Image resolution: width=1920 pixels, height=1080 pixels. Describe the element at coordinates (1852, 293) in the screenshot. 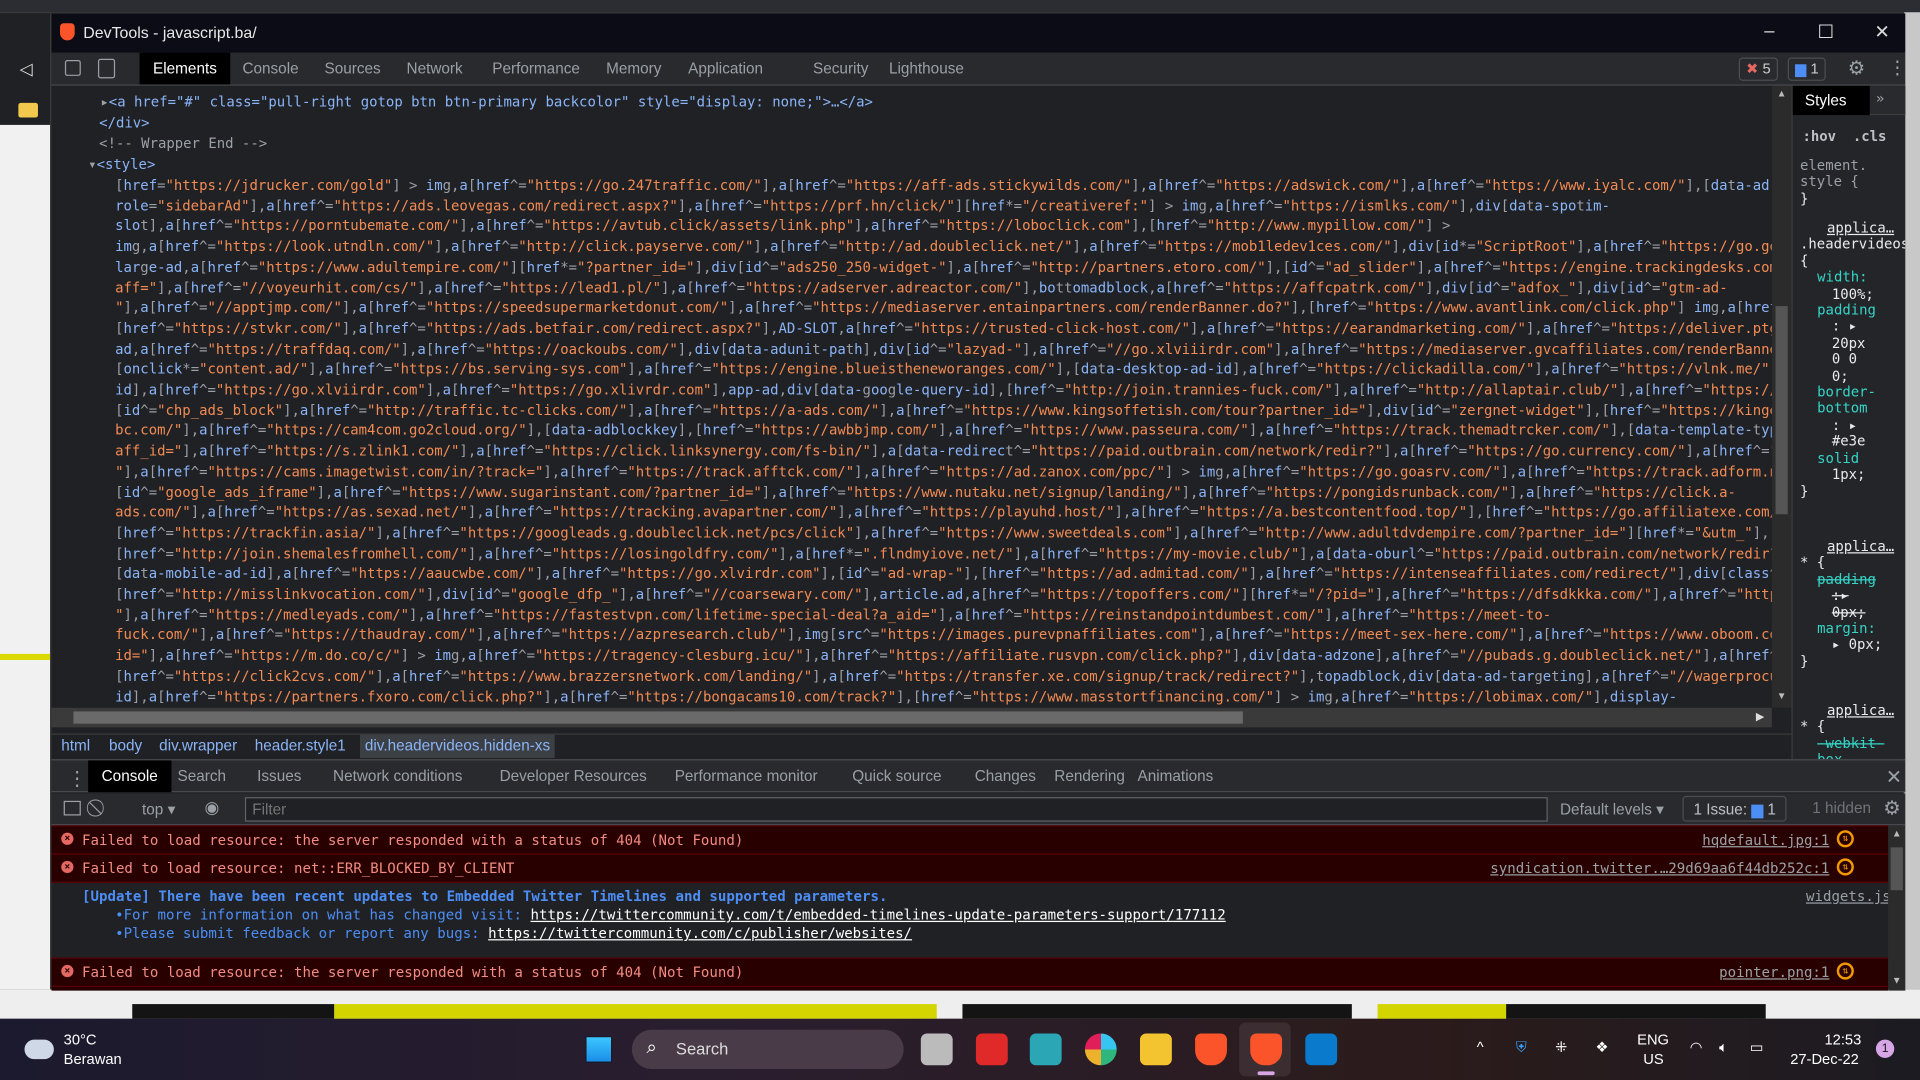

I see `rule-headervideos-declaration: 100%;` at that location.